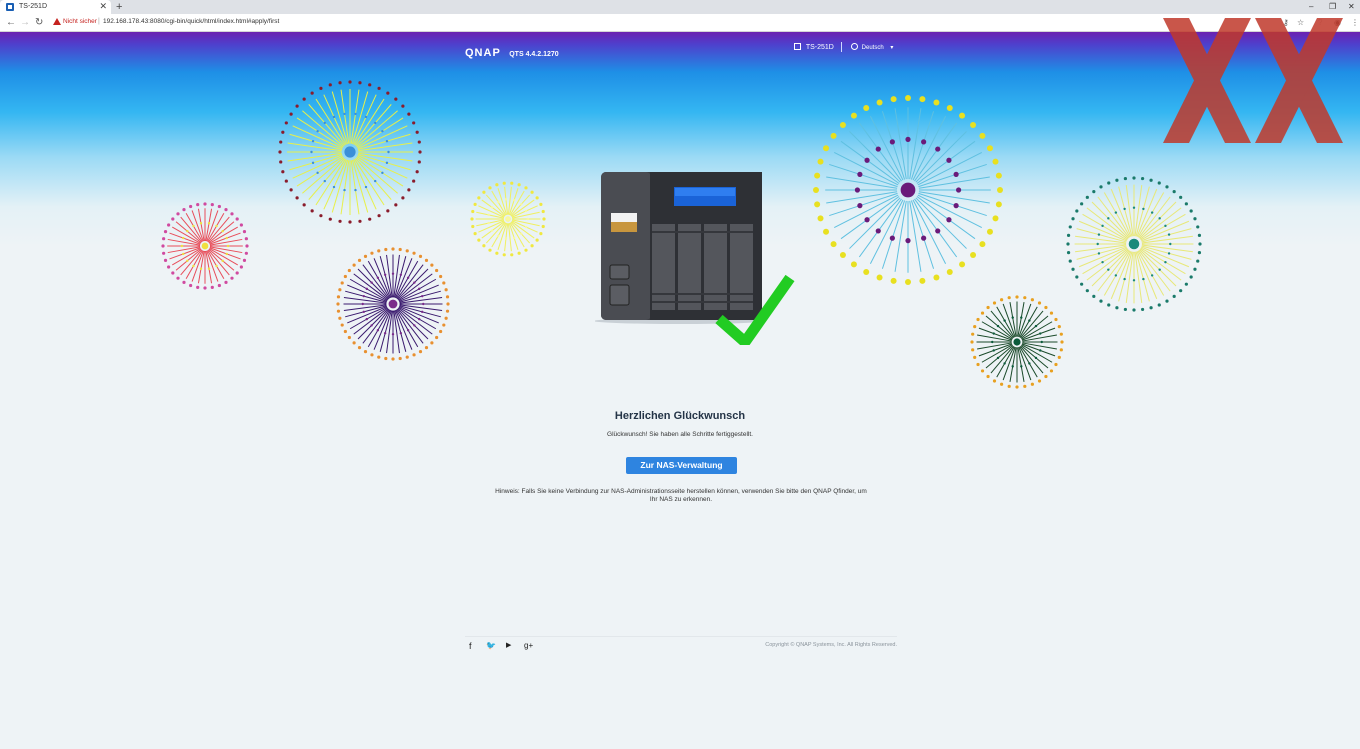 The image size is (1360, 749). Describe the element at coordinates (39, 22) in the screenshot. I see `reload-icon: ↻` at that location.